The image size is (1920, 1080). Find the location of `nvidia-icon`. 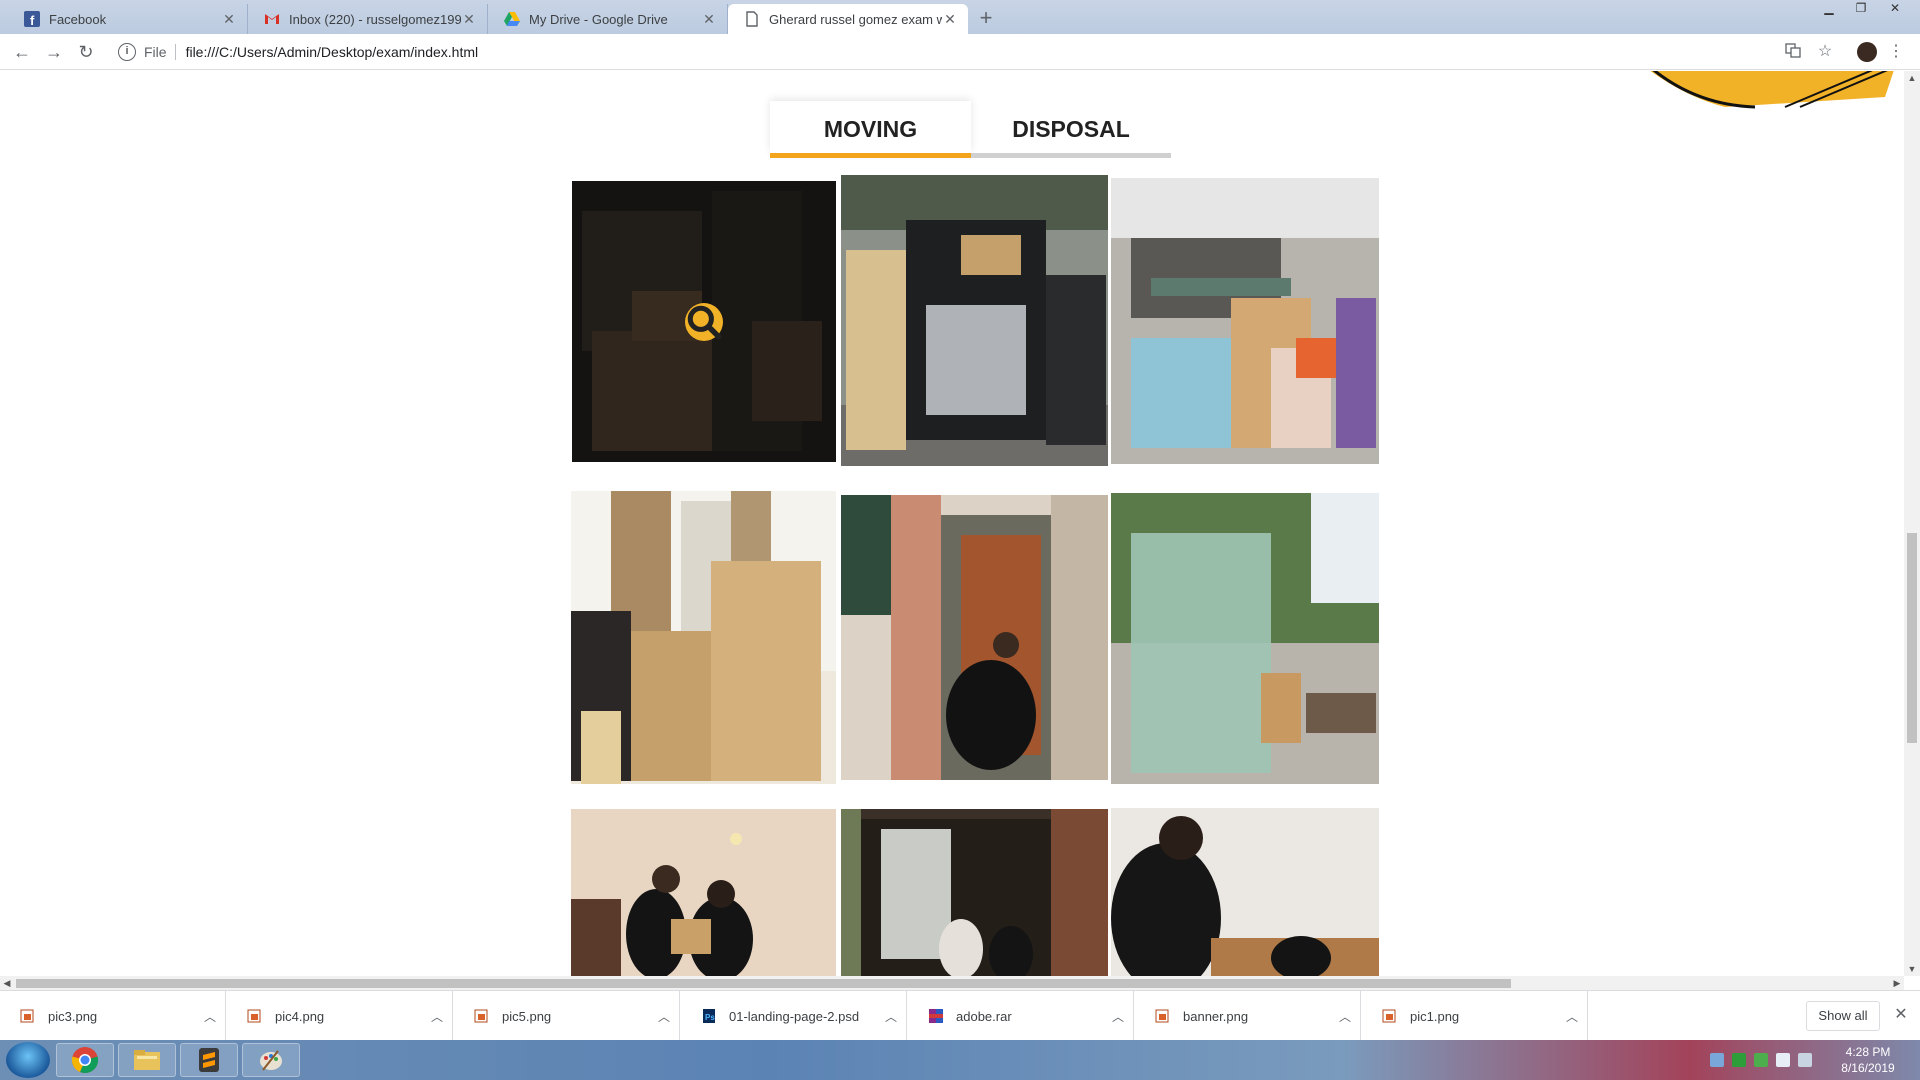

nvidia-icon is located at coordinates (1761, 1060).